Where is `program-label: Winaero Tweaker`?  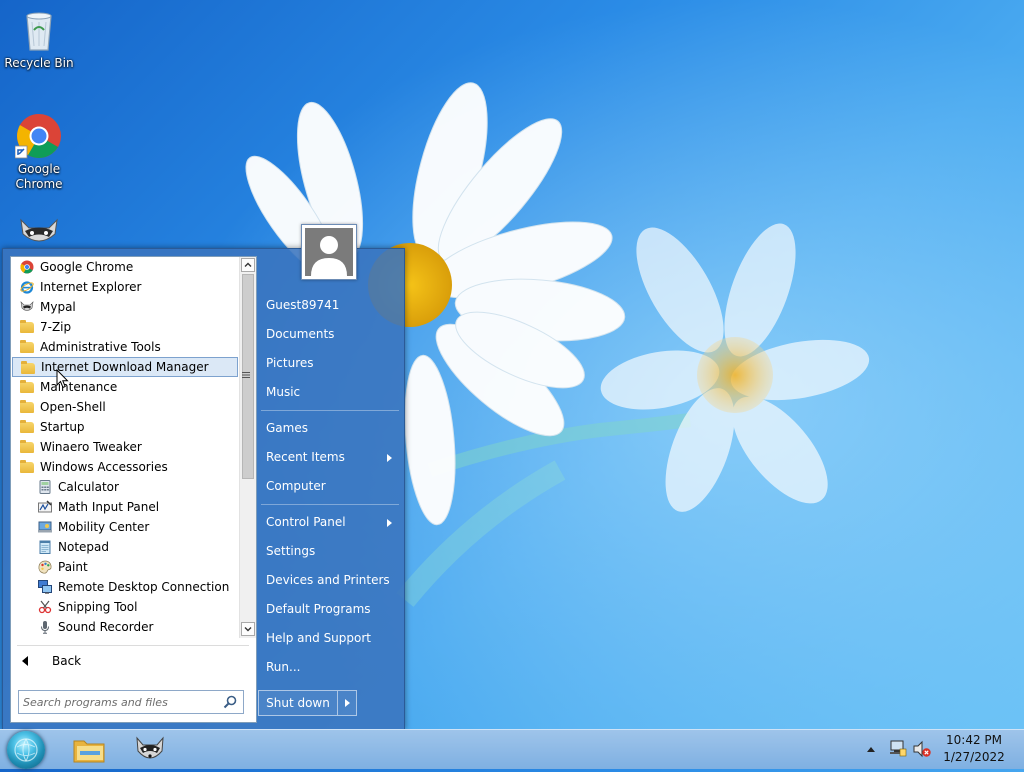
program-label: Winaero Tweaker is located at coordinates (91, 447).